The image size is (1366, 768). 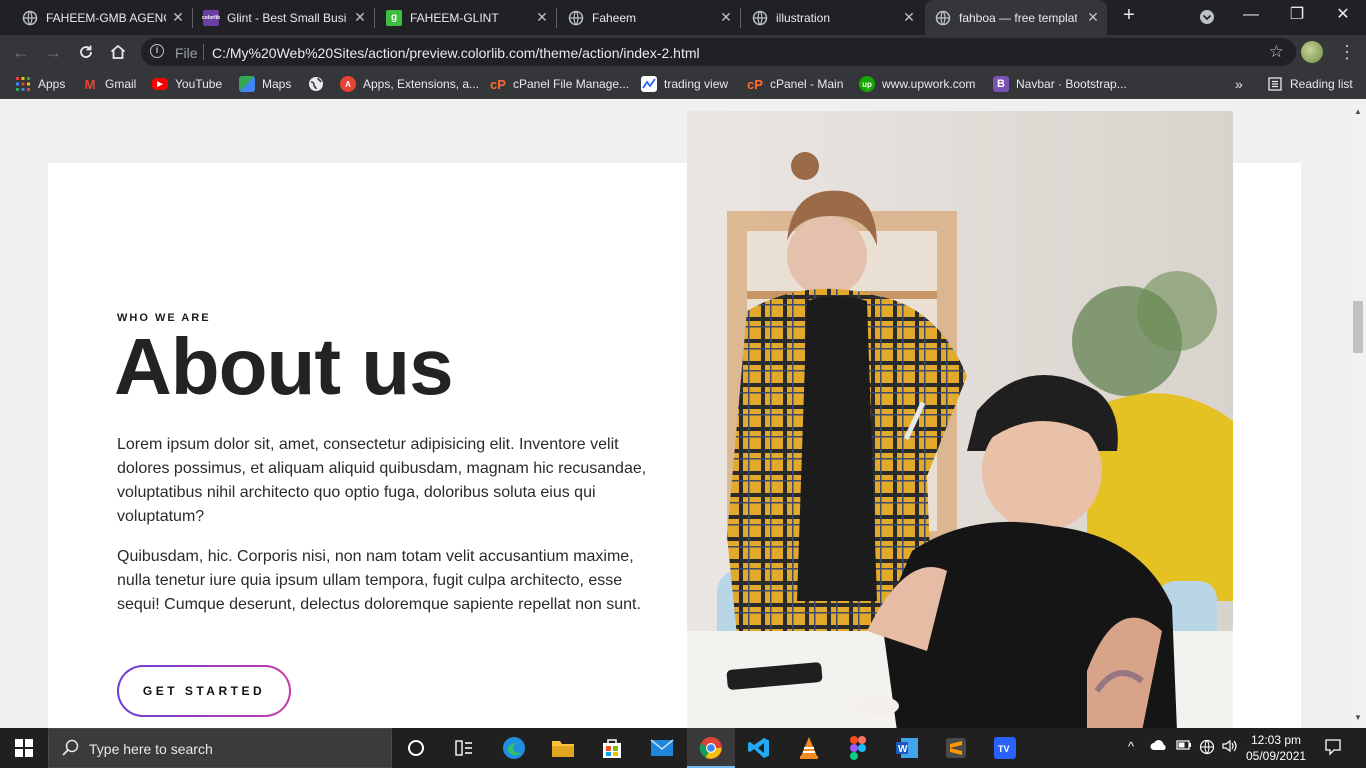 What do you see at coordinates (795, 84) in the screenshot?
I see `bookmark-cpanel-main: cP cPanel - Main` at bounding box center [795, 84].